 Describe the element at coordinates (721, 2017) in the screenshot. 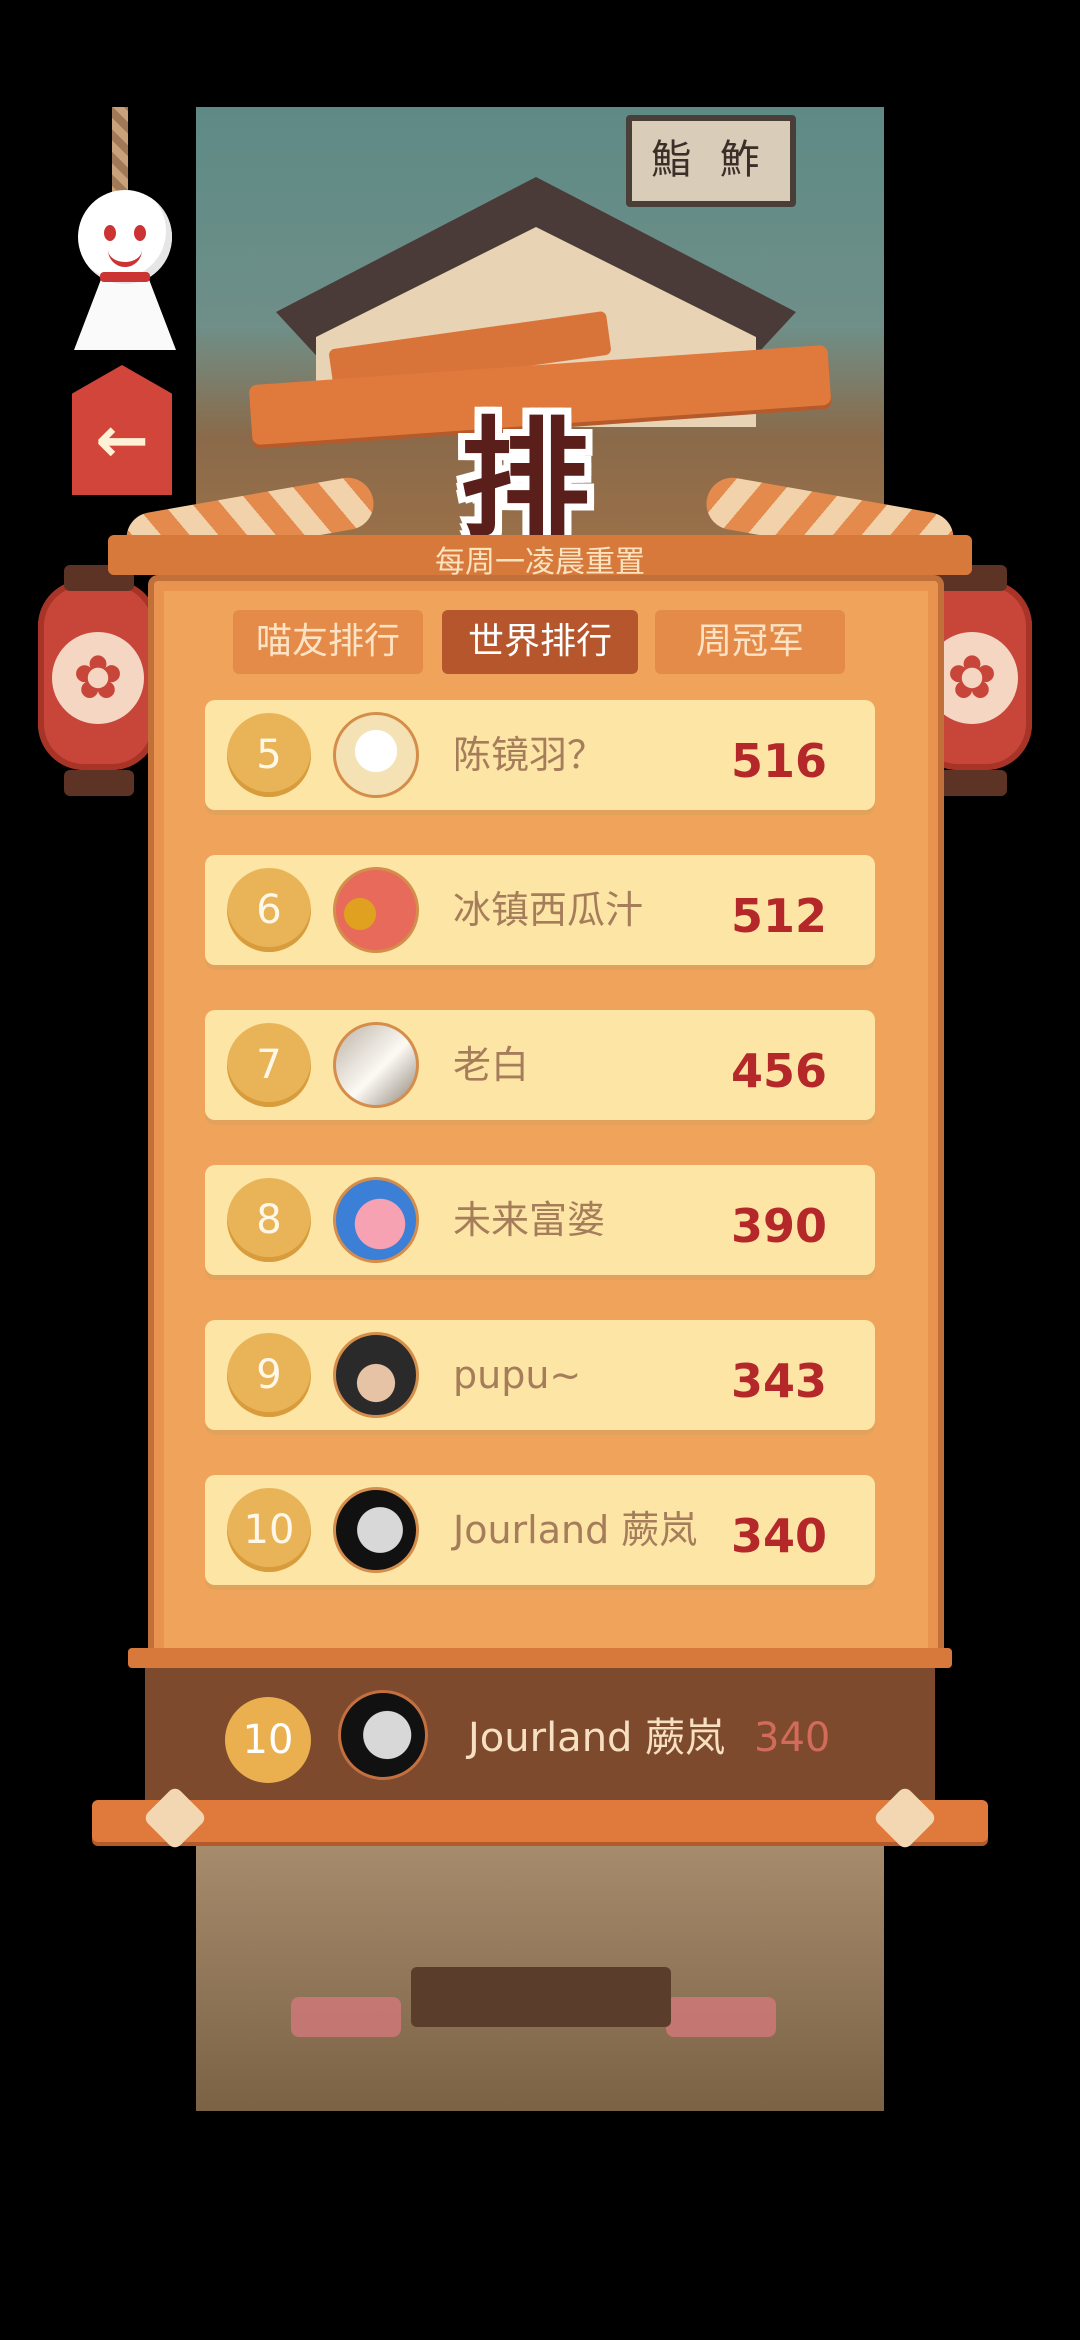

I see `cushion-right` at that location.